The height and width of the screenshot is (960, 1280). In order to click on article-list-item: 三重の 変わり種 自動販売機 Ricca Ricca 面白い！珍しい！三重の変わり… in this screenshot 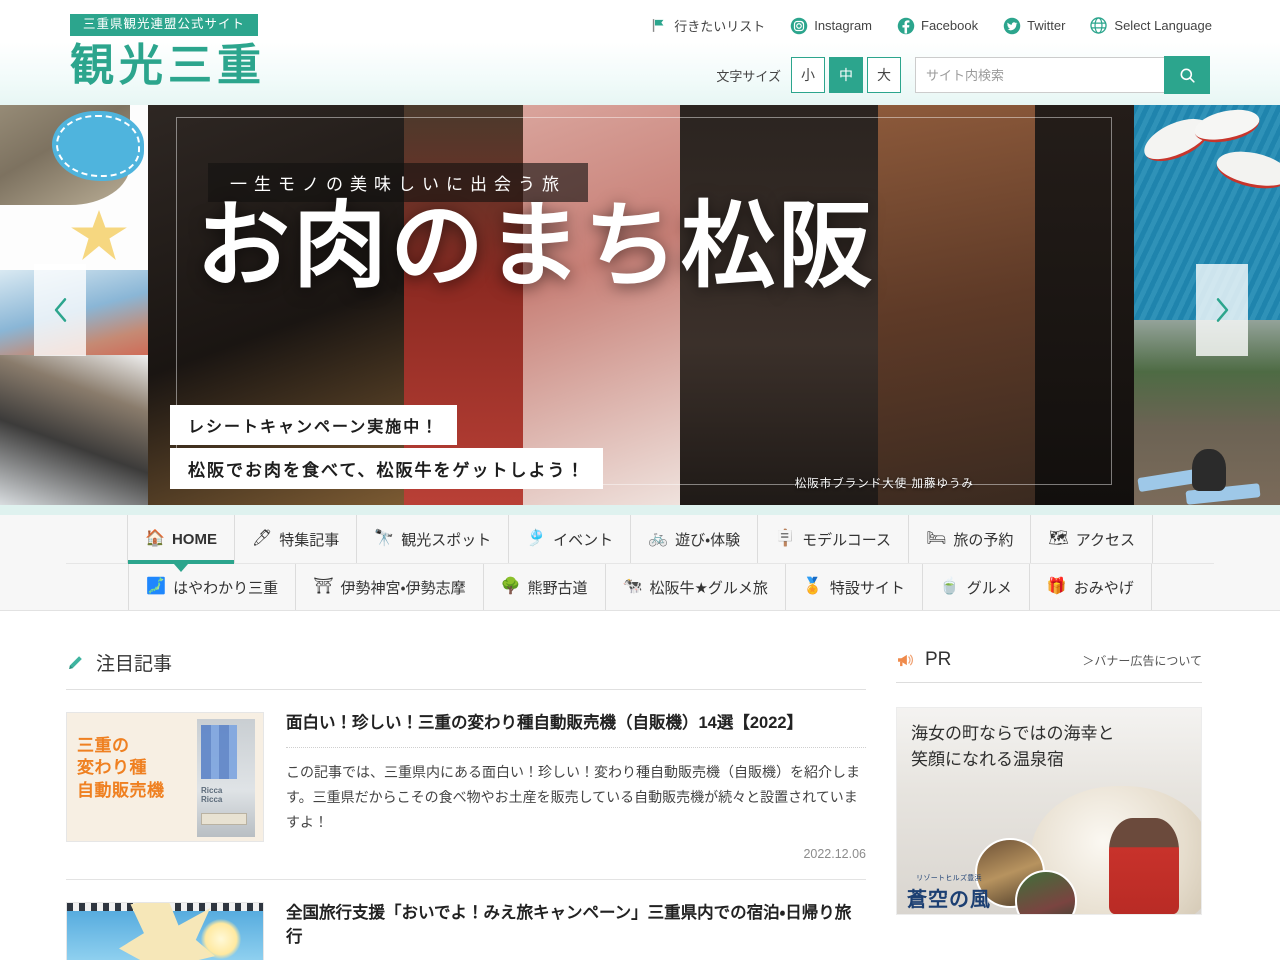, I will do `click(466, 785)`.